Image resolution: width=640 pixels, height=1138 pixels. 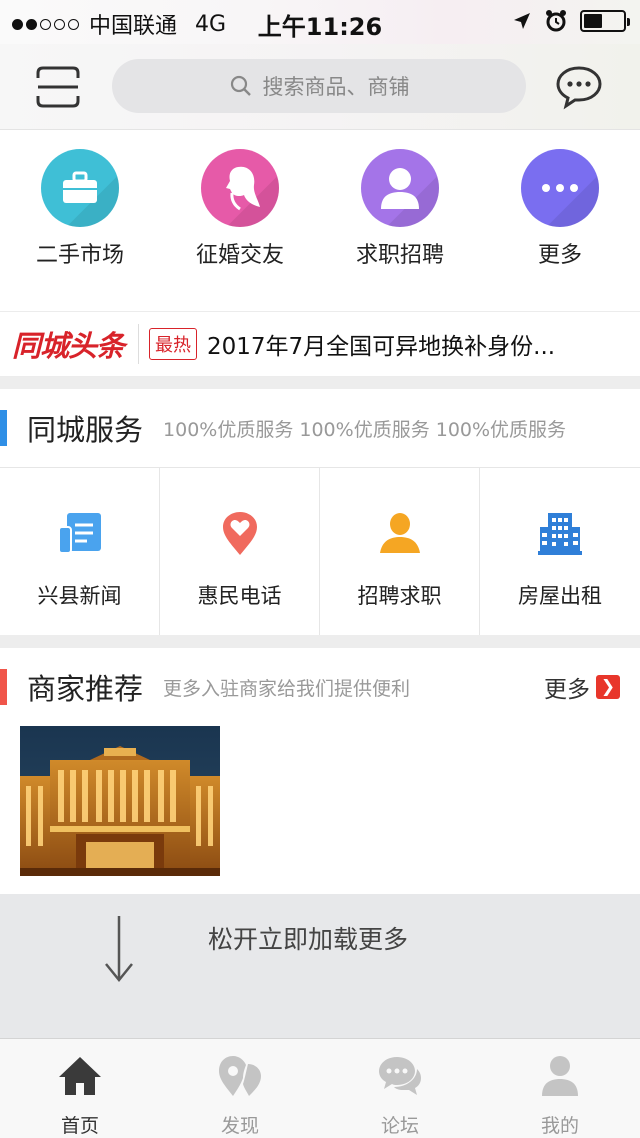 I want to click on messages-button, so click(x=579, y=87).